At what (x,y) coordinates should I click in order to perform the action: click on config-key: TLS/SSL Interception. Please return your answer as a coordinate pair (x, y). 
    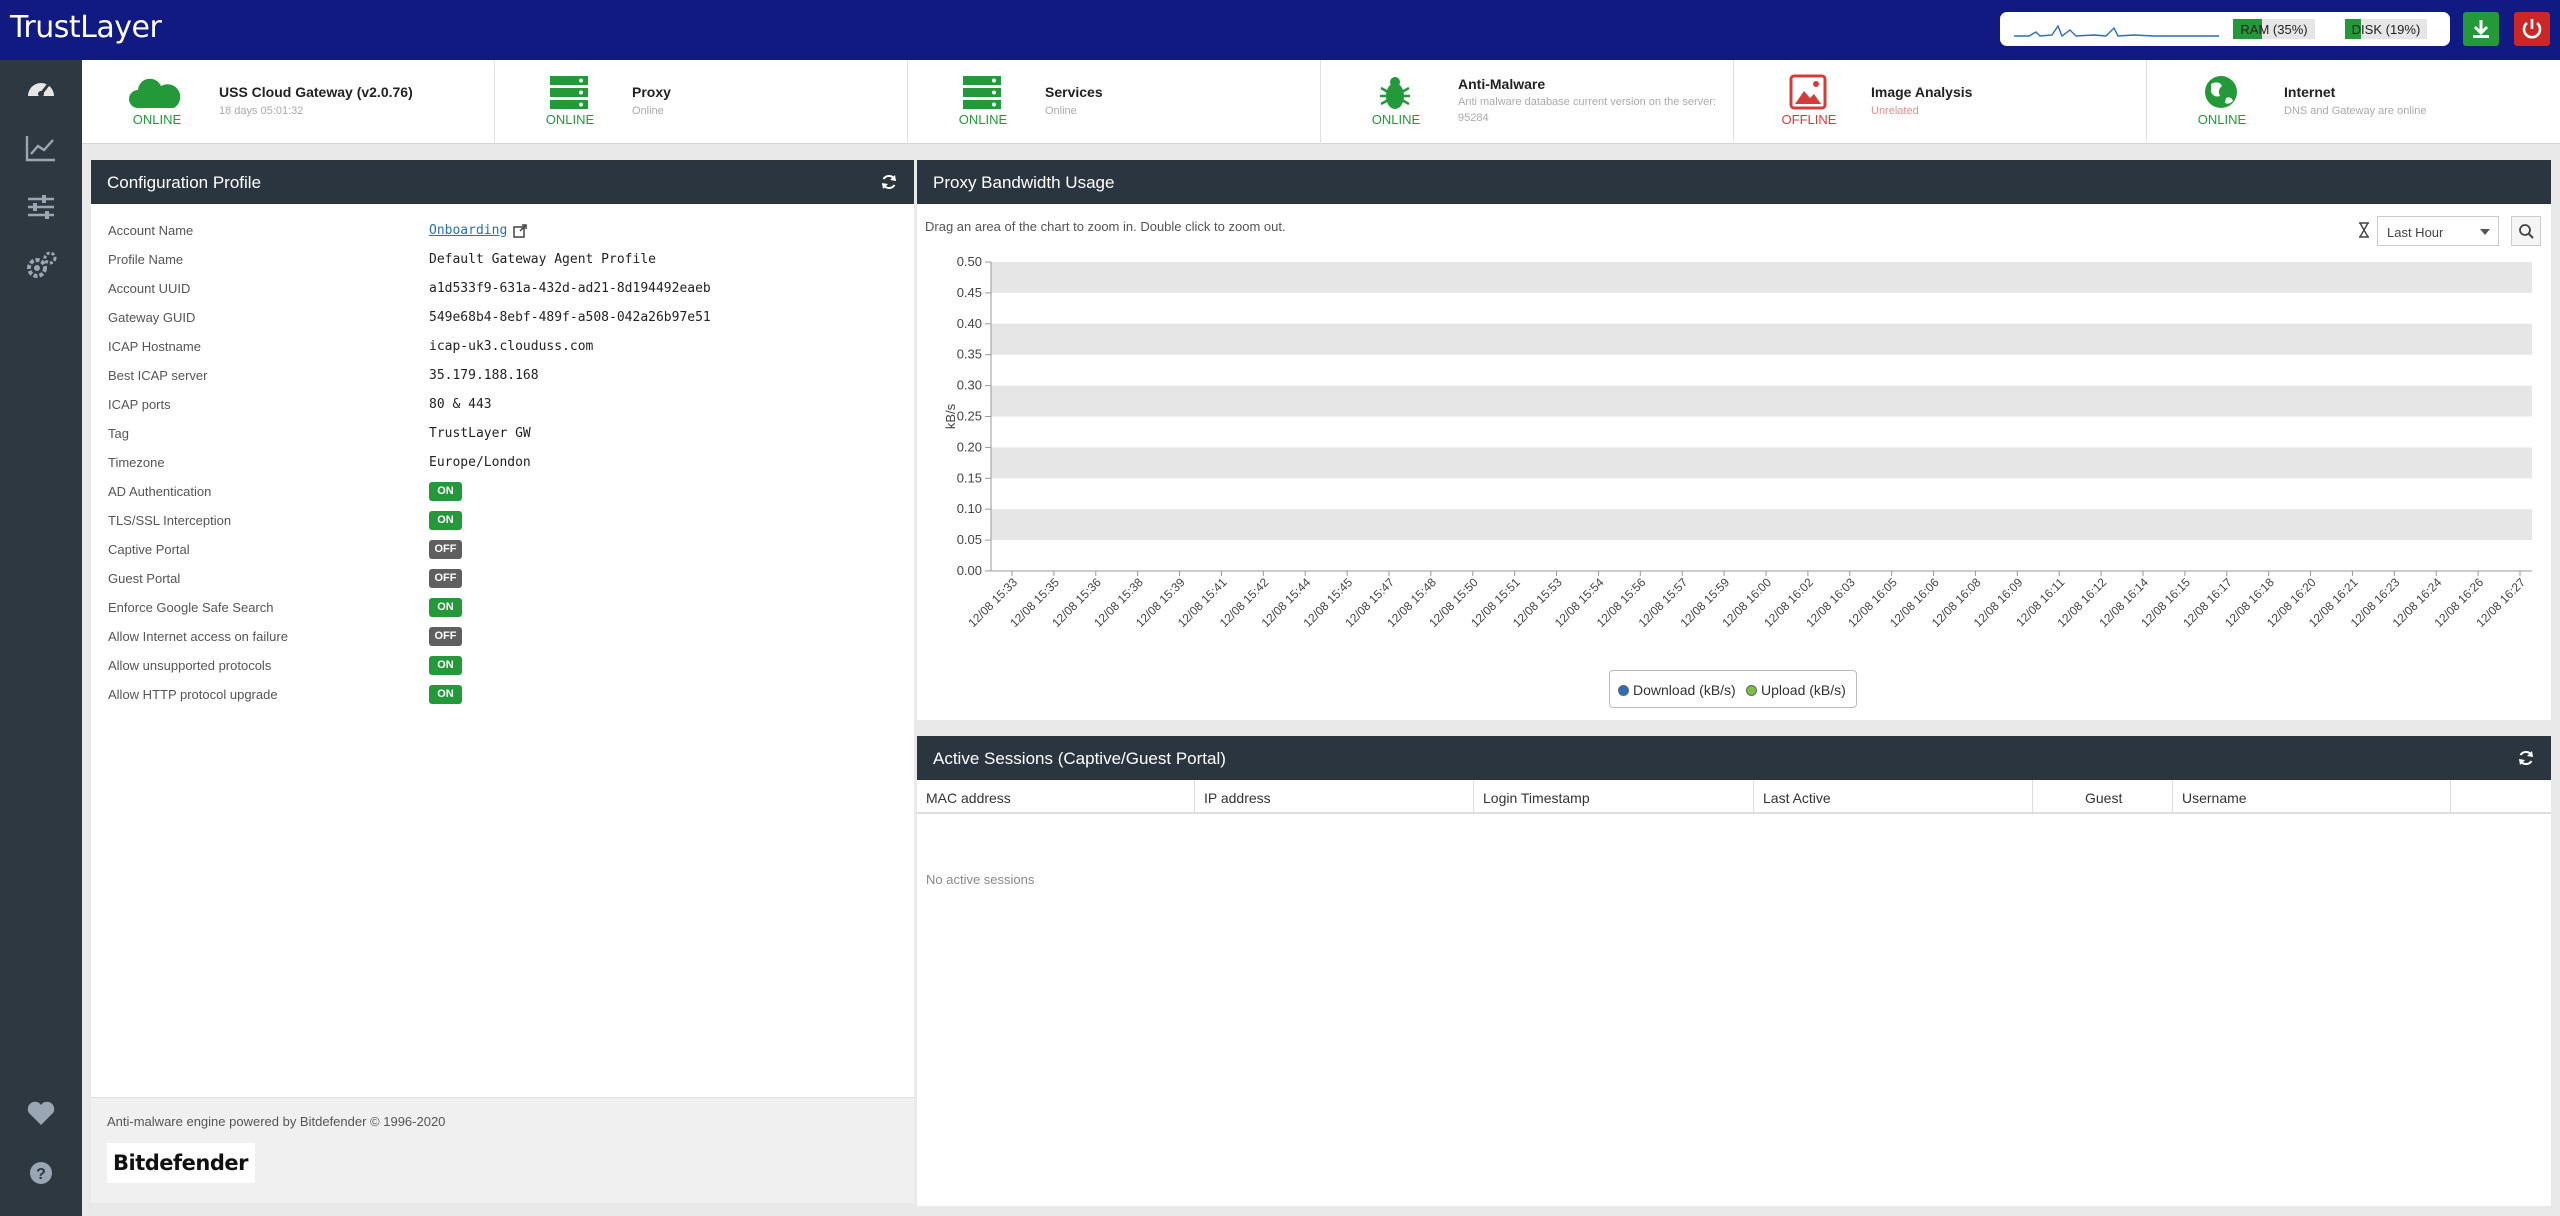
    Looking at the image, I should click on (170, 520).